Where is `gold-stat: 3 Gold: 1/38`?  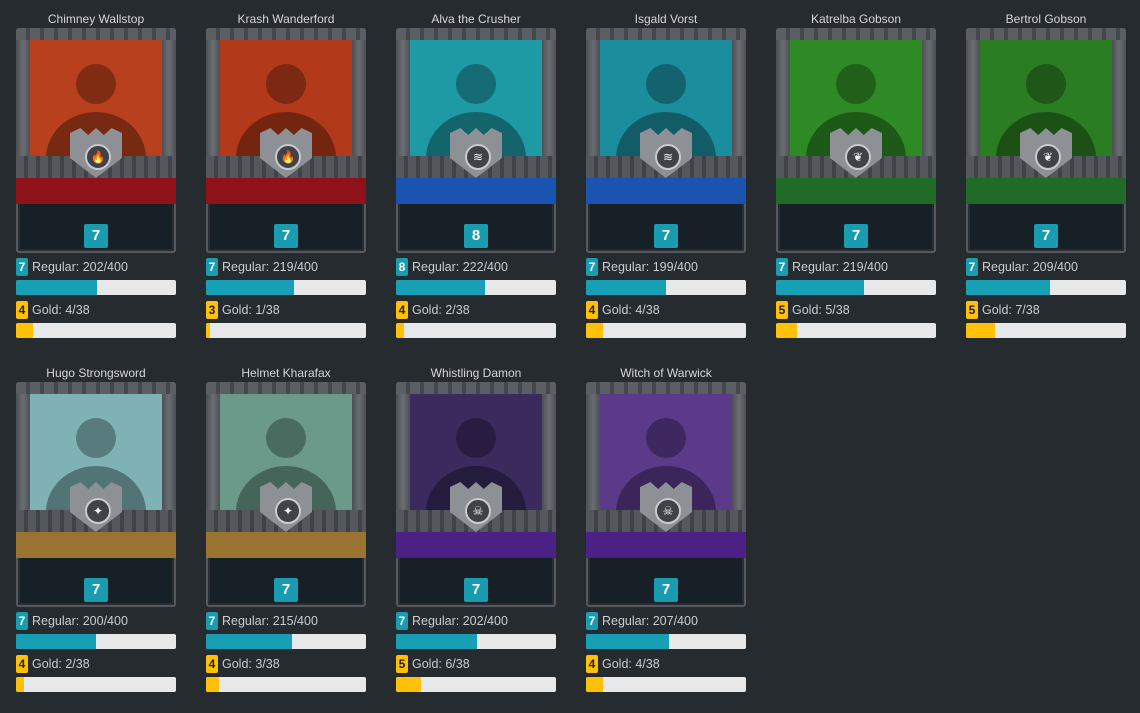 gold-stat: 3 Gold: 1/38 is located at coordinates (286, 310).